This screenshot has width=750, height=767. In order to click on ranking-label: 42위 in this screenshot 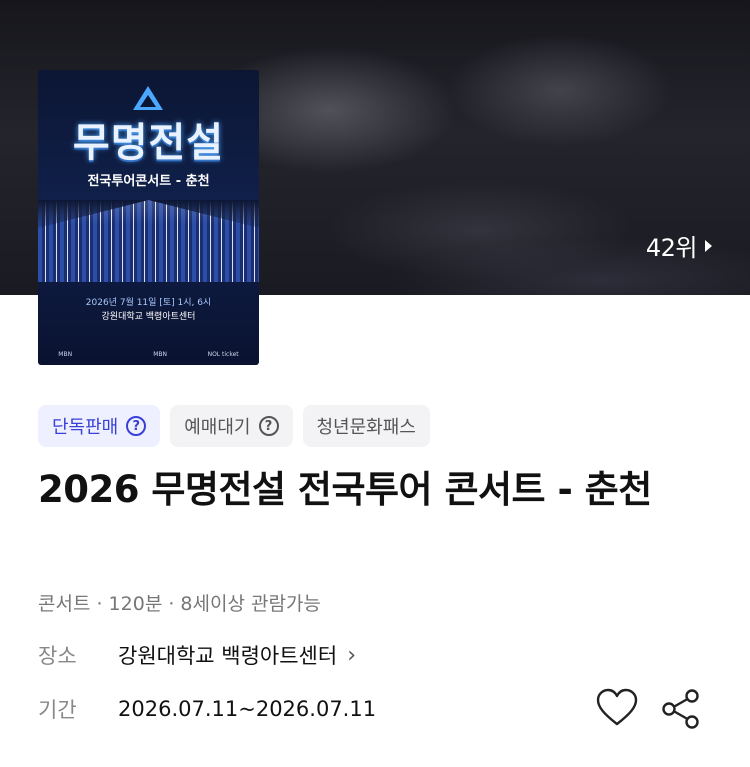, I will do `click(671, 248)`.